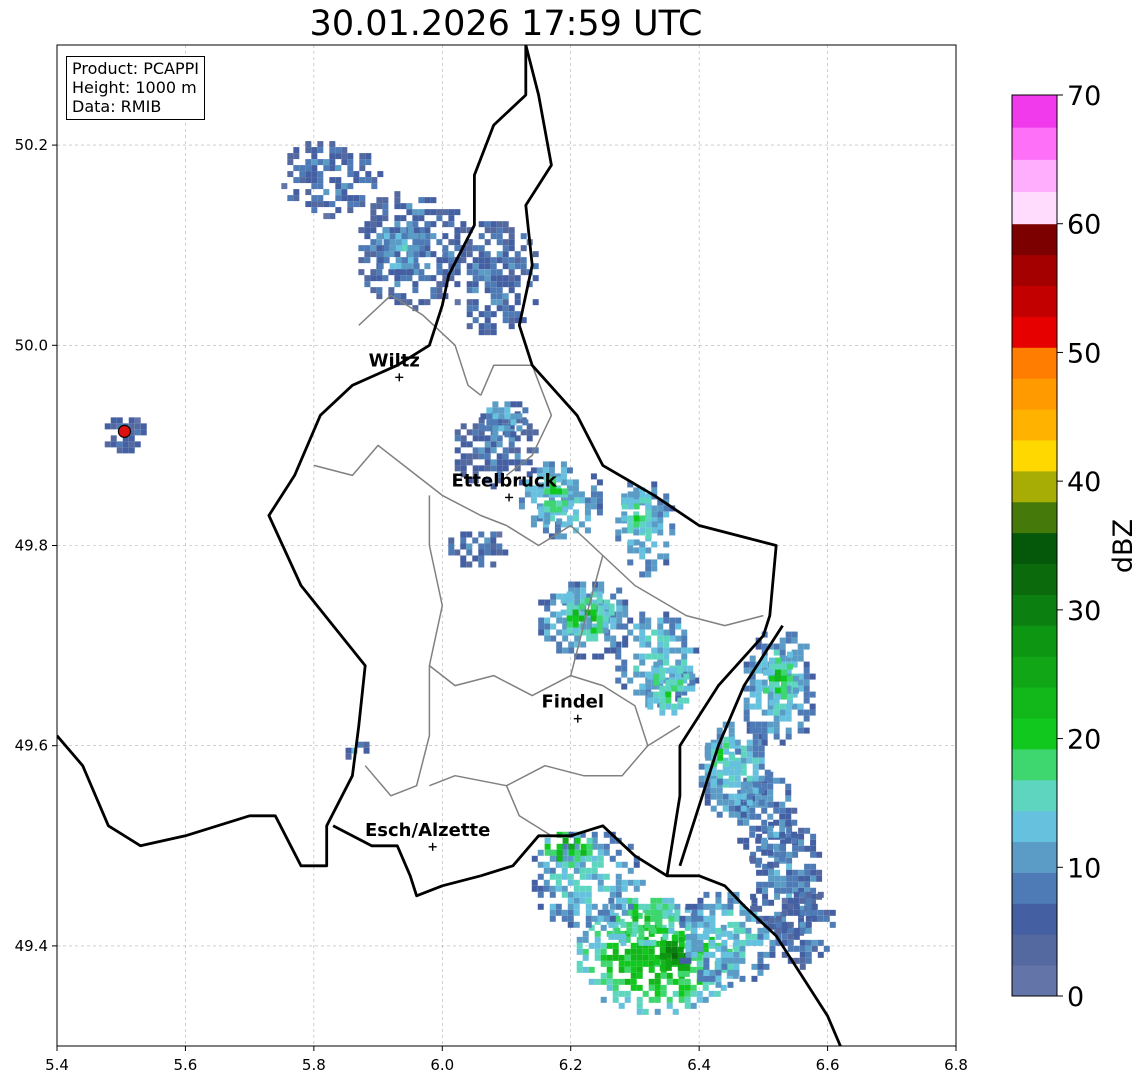 This screenshot has width=1145, height=1084. I want to click on y-tick-label: 49.8, so click(31, 546).